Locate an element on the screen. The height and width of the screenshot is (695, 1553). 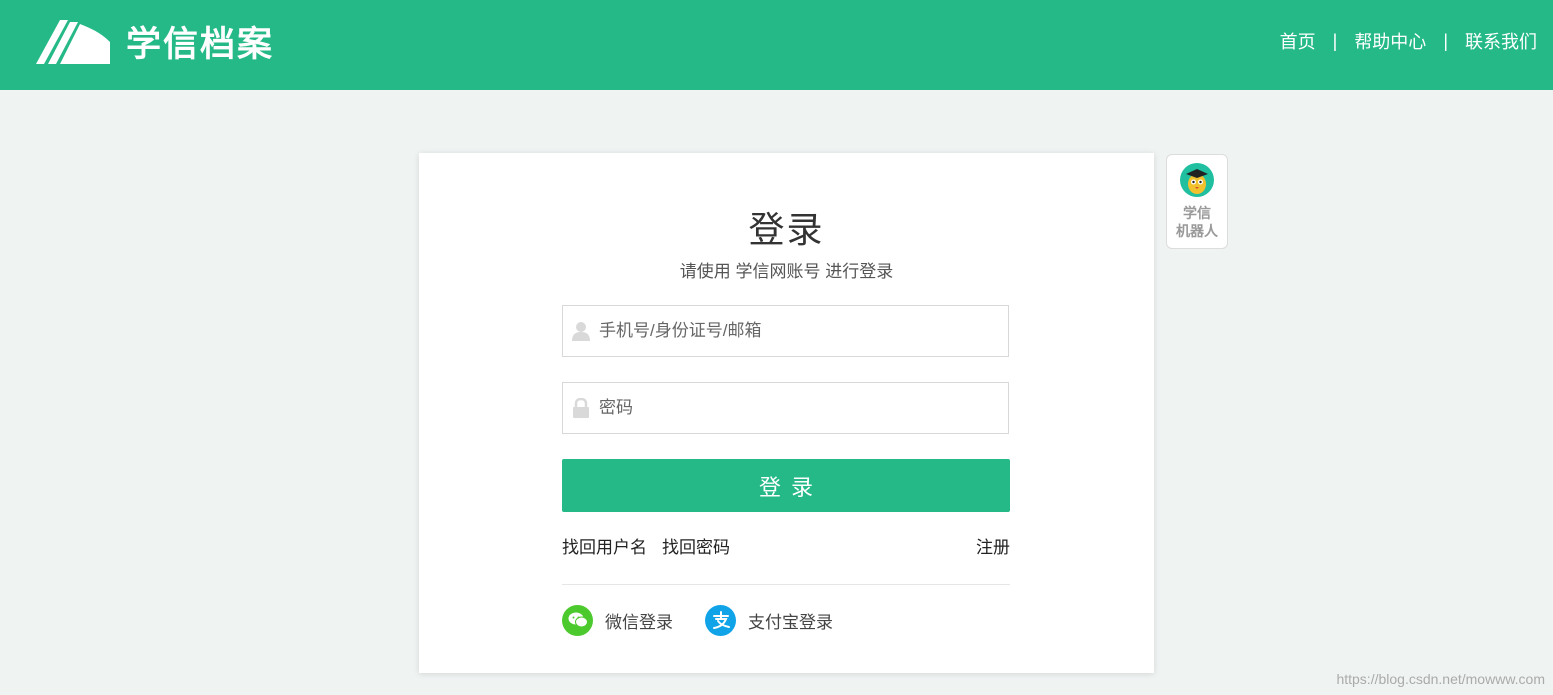
book-logo-icon is located at coordinates (73, 42).